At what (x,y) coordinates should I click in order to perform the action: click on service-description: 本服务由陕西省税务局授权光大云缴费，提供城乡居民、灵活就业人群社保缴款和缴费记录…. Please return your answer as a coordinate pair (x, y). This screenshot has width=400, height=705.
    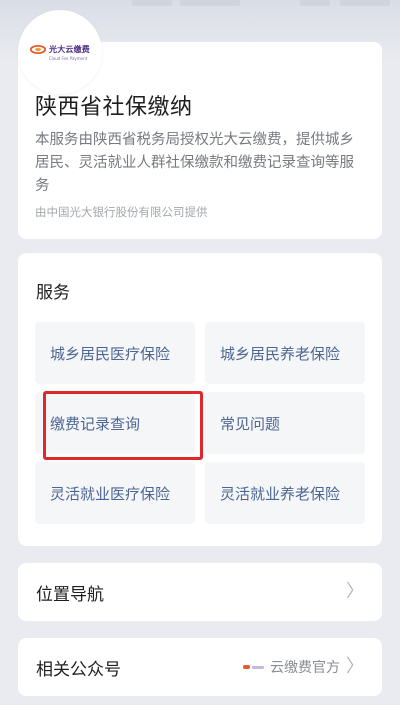
    Looking at the image, I should click on (194, 163).